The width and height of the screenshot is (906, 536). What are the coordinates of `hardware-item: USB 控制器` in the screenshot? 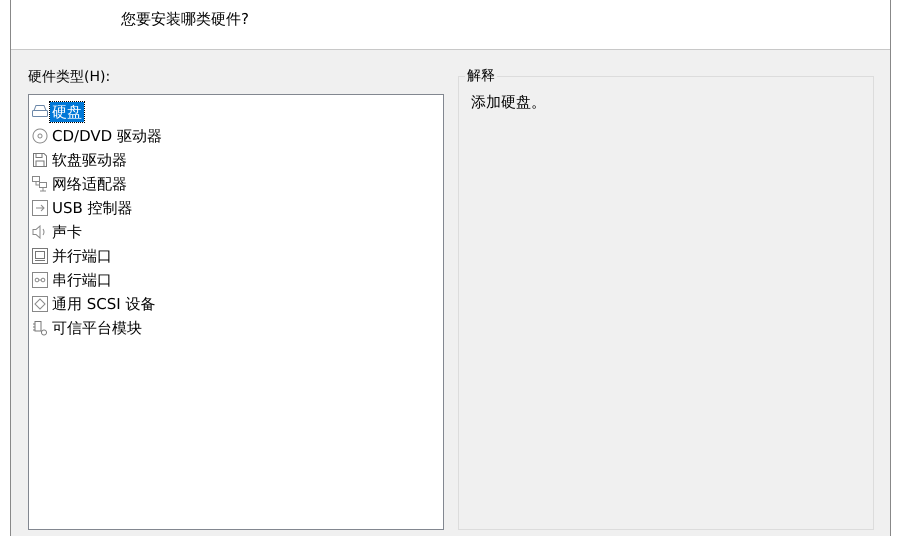 It's located at (92, 208).